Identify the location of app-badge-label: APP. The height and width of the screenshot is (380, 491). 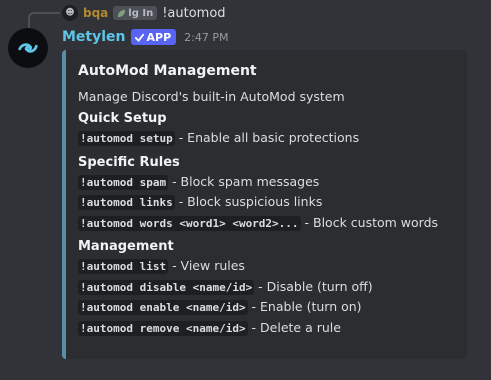
(159, 37).